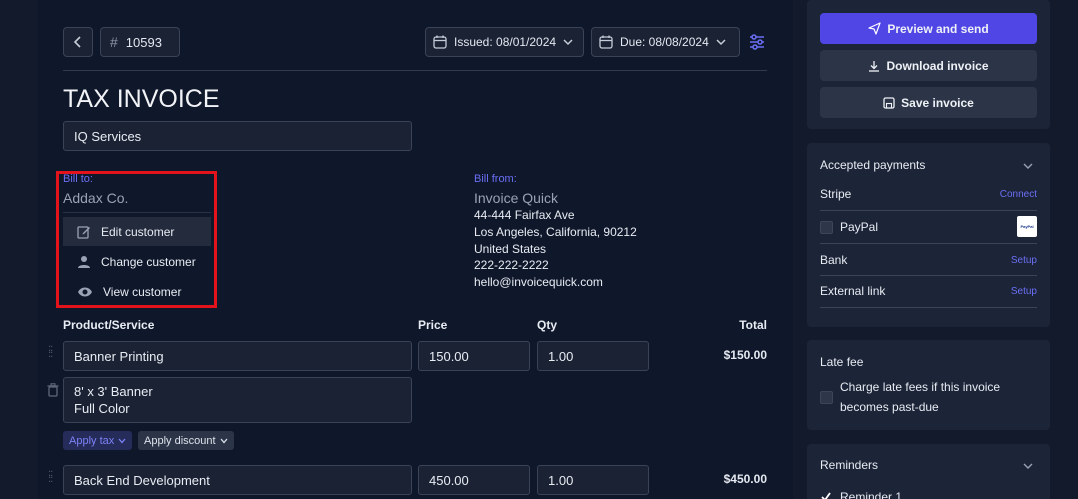 The height and width of the screenshot is (499, 1078). Describe the element at coordinates (474, 480) in the screenshot. I see `price-input: 450.00` at that location.